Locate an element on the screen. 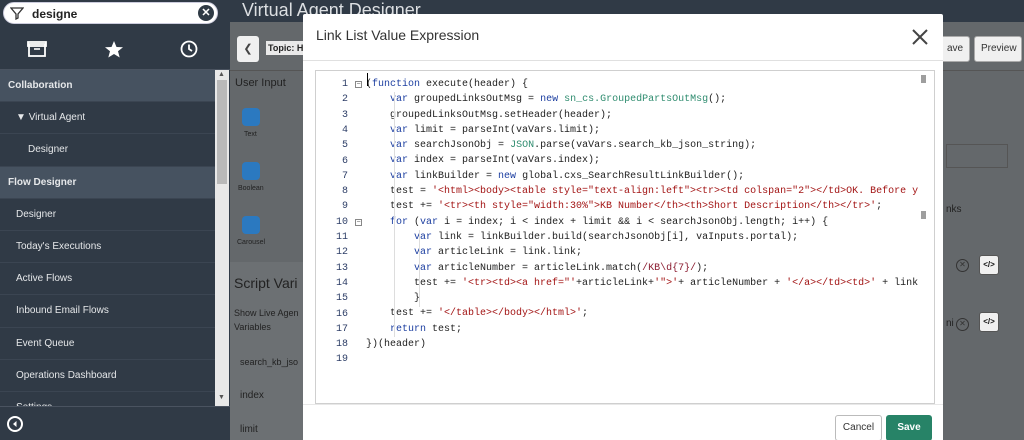 Image resolution: width=1024 pixels, height=440 pixels. line-number: 7 is located at coordinates (344, 176).